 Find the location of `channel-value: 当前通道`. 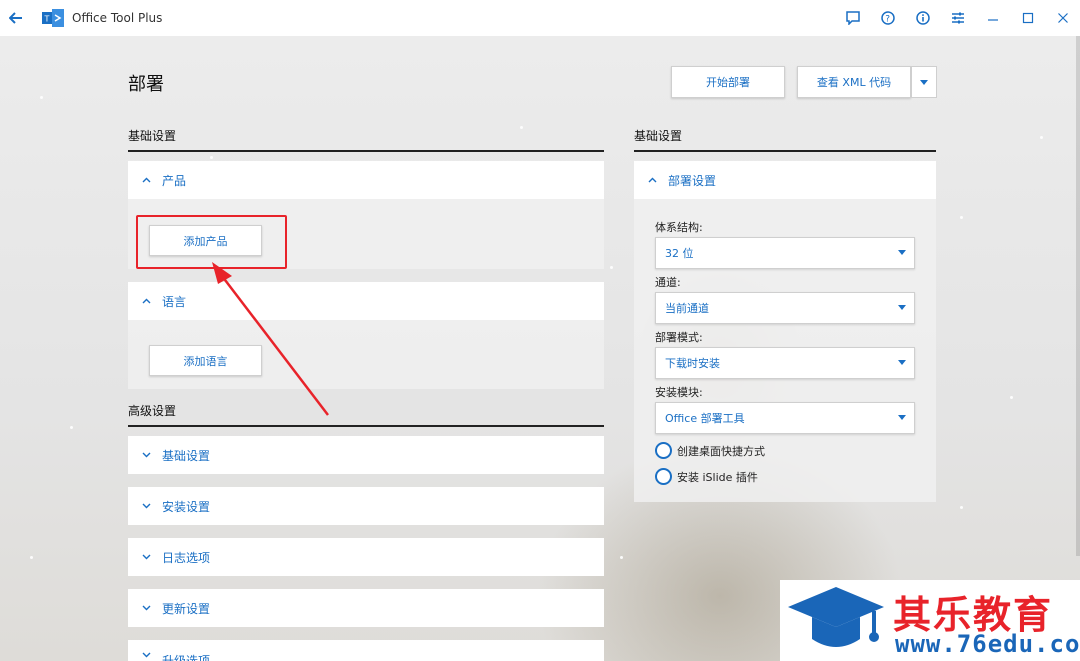

channel-value: 当前通道 is located at coordinates (687, 308).